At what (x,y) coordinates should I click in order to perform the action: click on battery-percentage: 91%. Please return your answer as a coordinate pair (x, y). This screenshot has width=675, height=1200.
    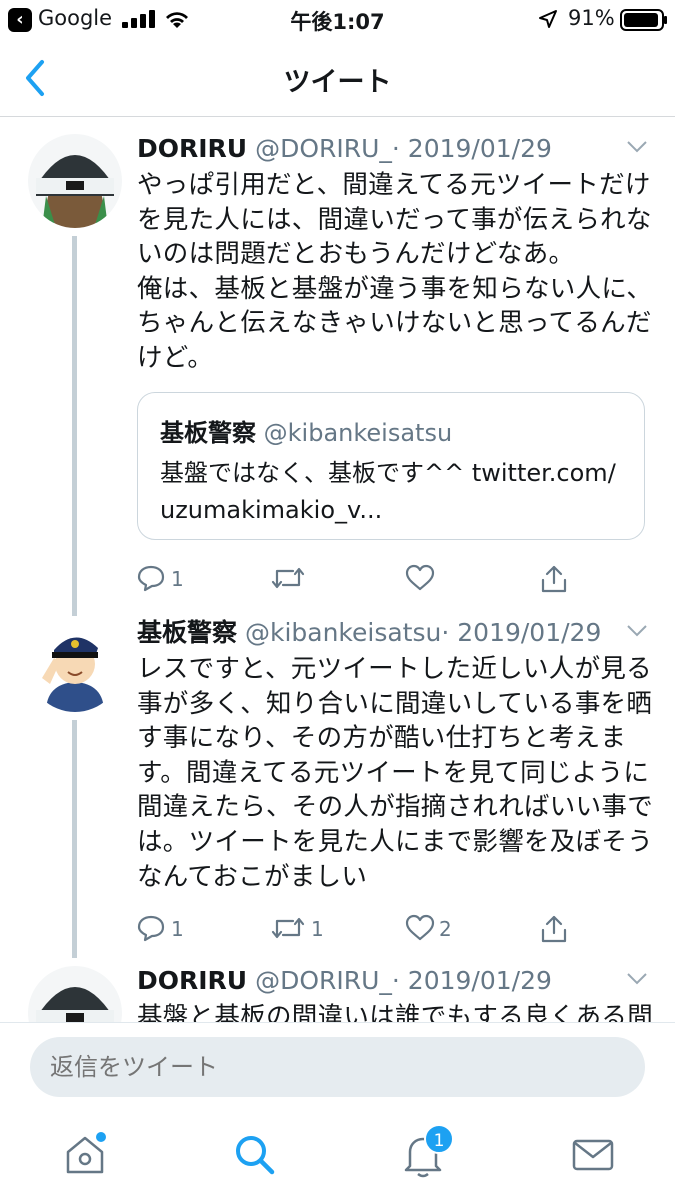
    Looking at the image, I should click on (591, 18).